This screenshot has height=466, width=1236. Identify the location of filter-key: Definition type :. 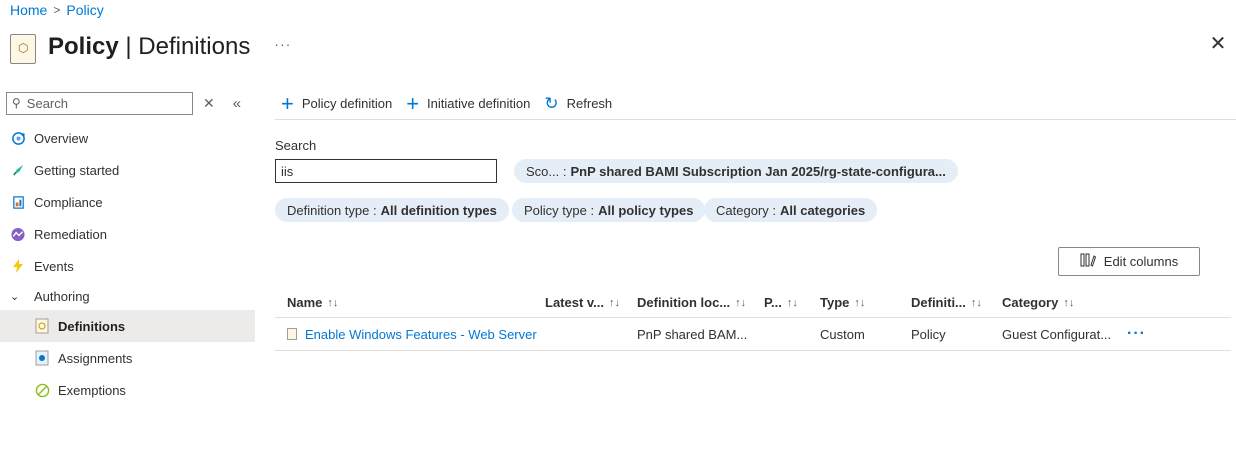
(332, 210).